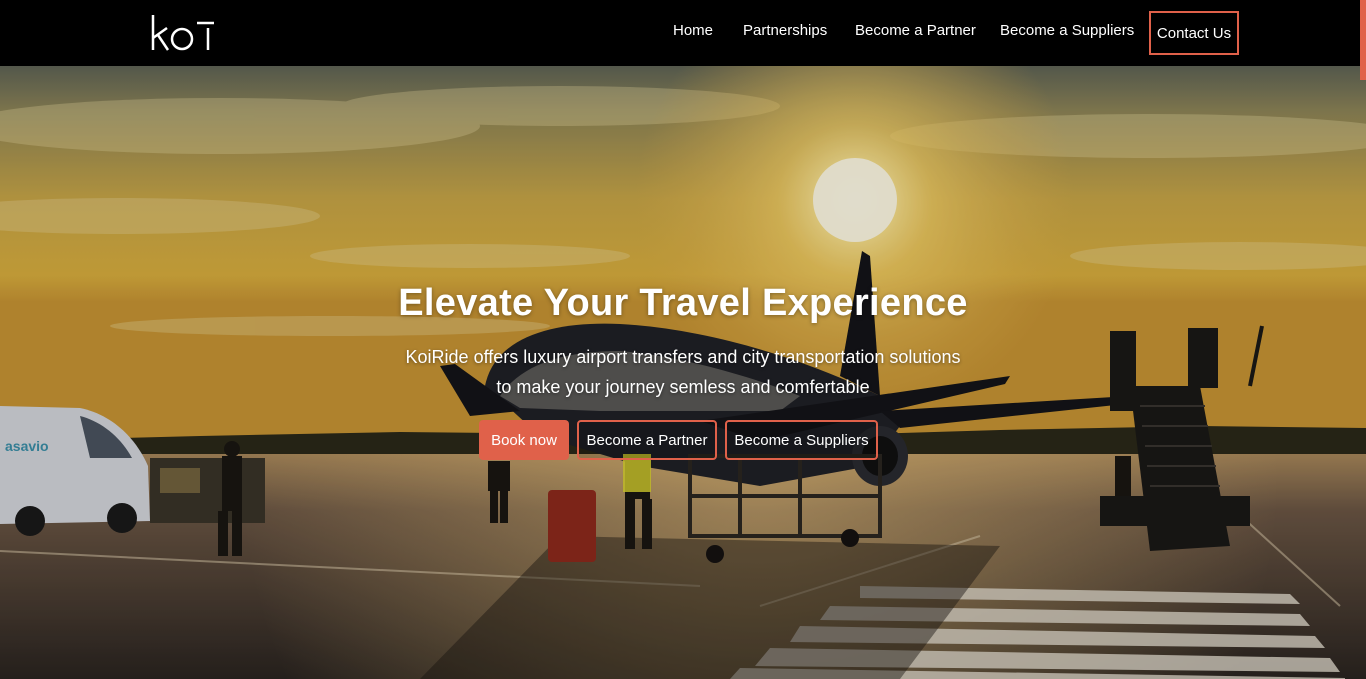 The height and width of the screenshot is (679, 1366). I want to click on nav-become-suppliers: Become a Suppliers, so click(1067, 31).